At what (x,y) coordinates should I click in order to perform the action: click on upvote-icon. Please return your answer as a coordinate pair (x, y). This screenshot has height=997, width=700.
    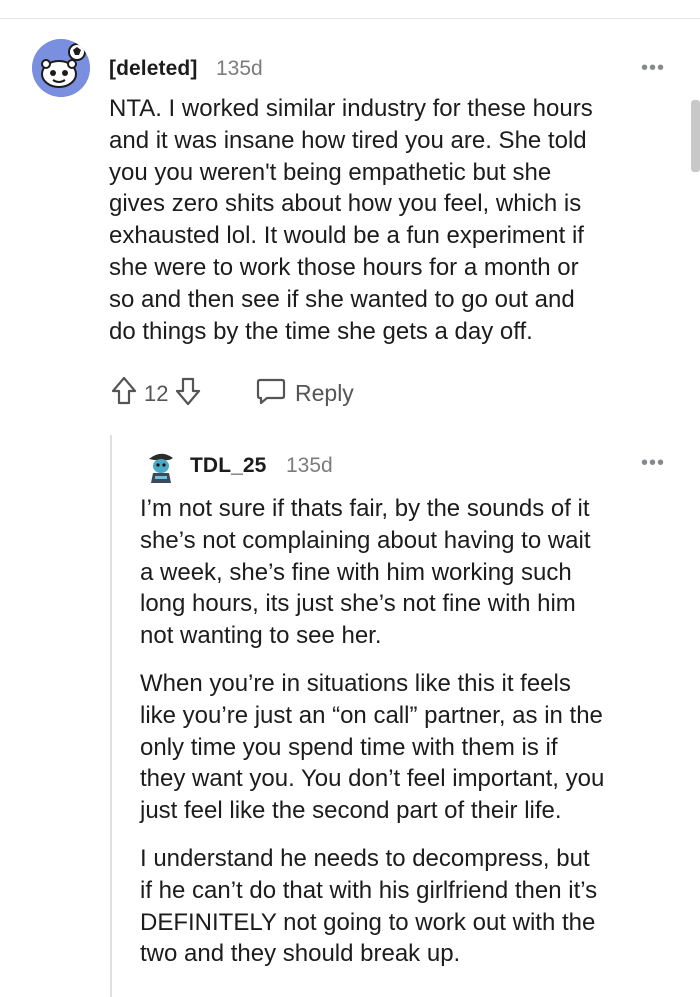
    Looking at the image, I should click on (124, 393).